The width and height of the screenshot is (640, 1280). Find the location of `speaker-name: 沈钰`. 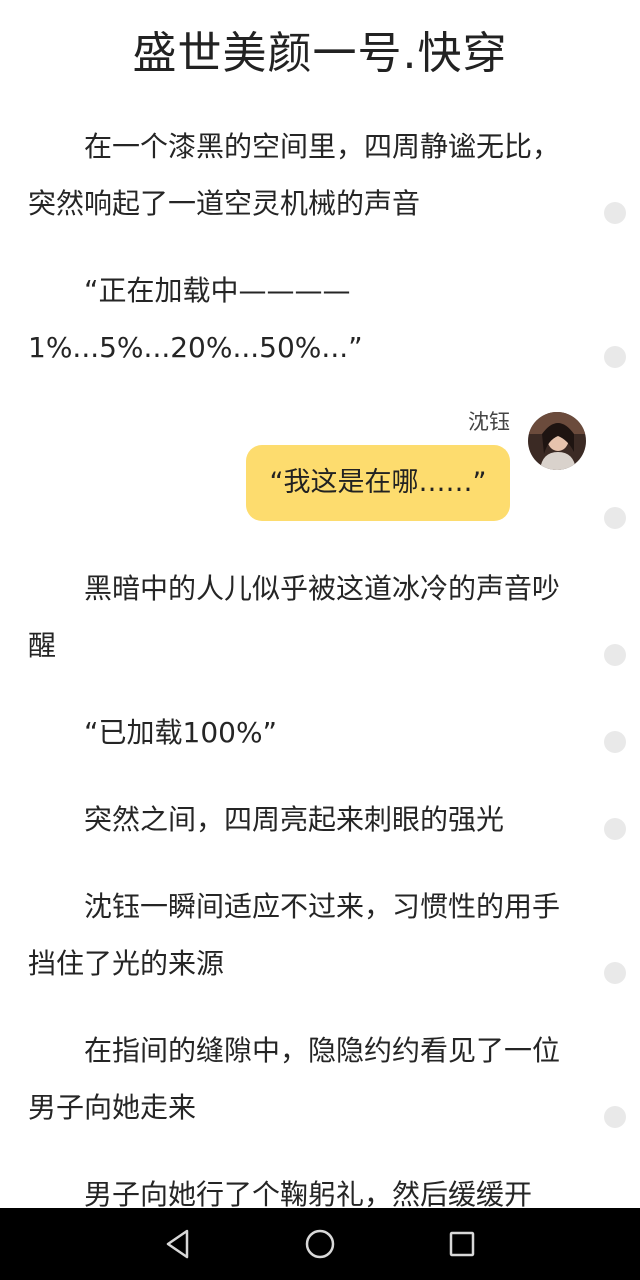

speaker-name: 沈钰 is located at coordinates (489, 422).